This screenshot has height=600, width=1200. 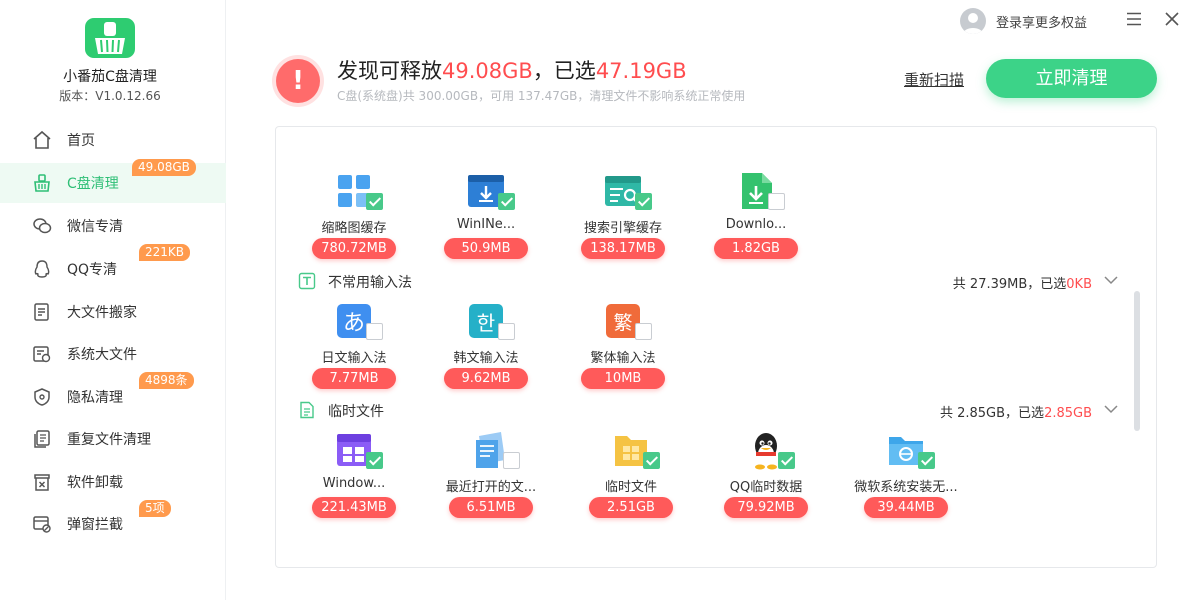 What do you see at coordinates (354, 358) in the screenshot?
I see `item-name: 日文输入法` at bounding box center [354, 358].